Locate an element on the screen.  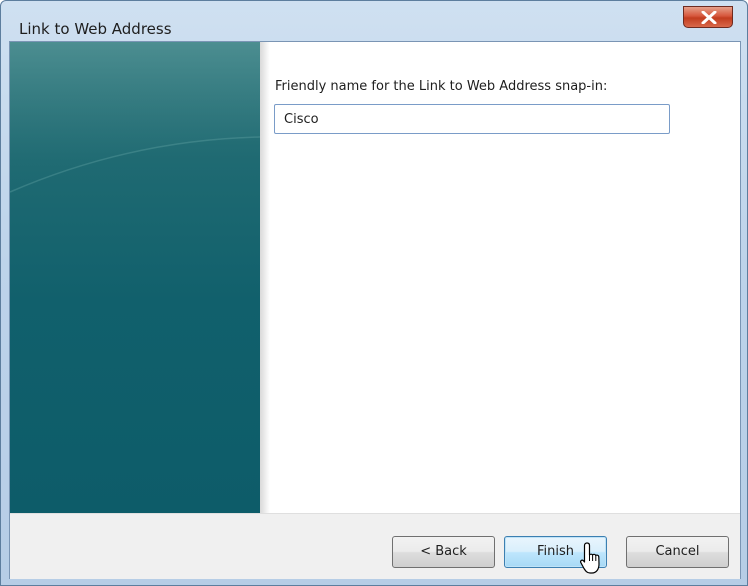
finish-button: Finish is located at coordinates (555, 552).